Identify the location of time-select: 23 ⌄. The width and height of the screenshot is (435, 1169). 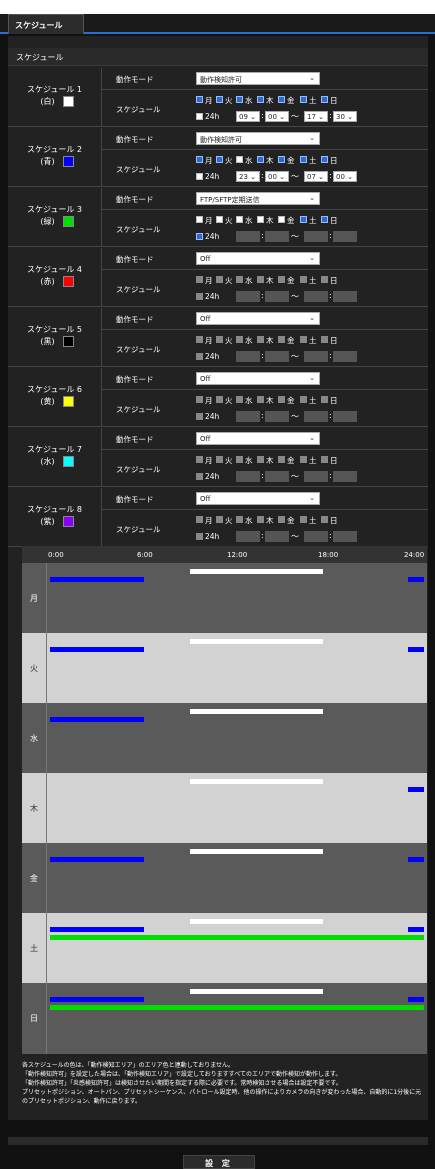
(248, 176).